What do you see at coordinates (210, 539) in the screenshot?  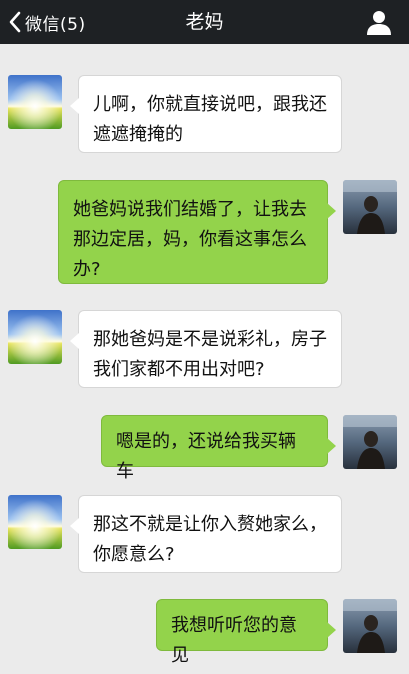 I see `message-text: 那这不就是让你入赘她家么，你愿意么?` at bounding box center [210, 539].